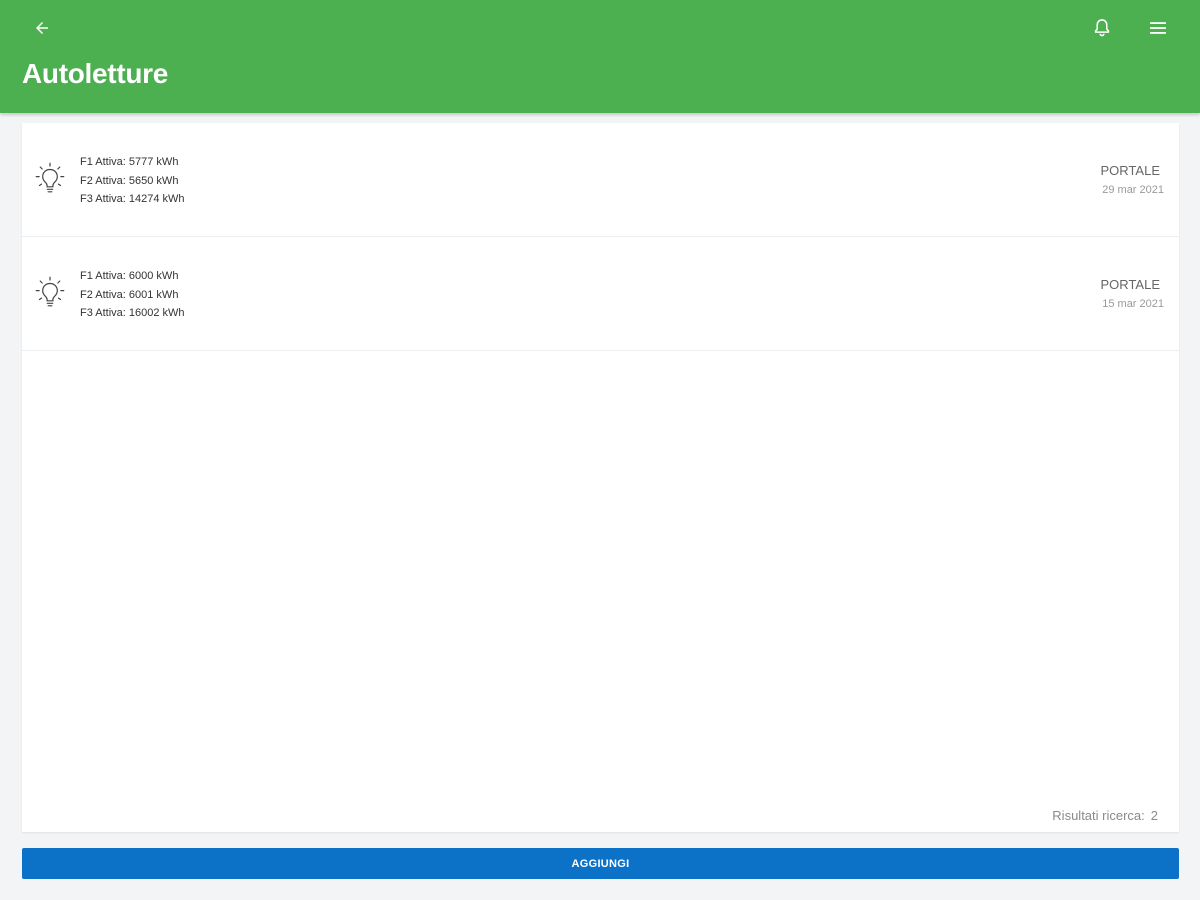  I want to click on results-number: 2, so click(1154, 815).